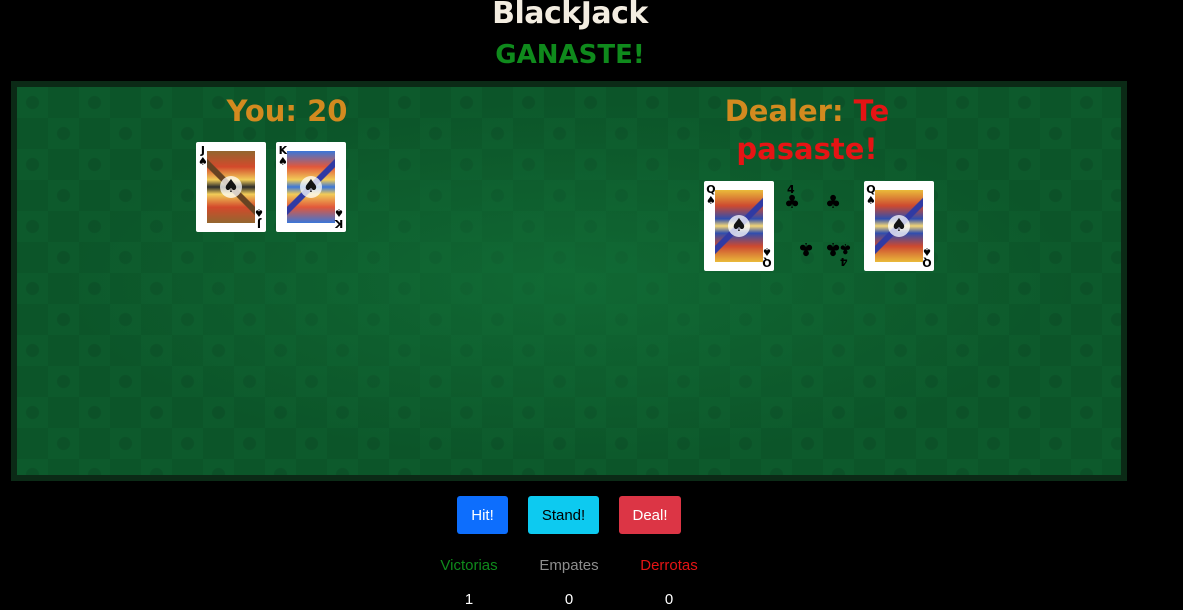 The width and height of the screenshot is (1183, 610). Describe the element at coordinates (784, 111) in the screenshot. I see `dealer-label: Dealer:` at that location.